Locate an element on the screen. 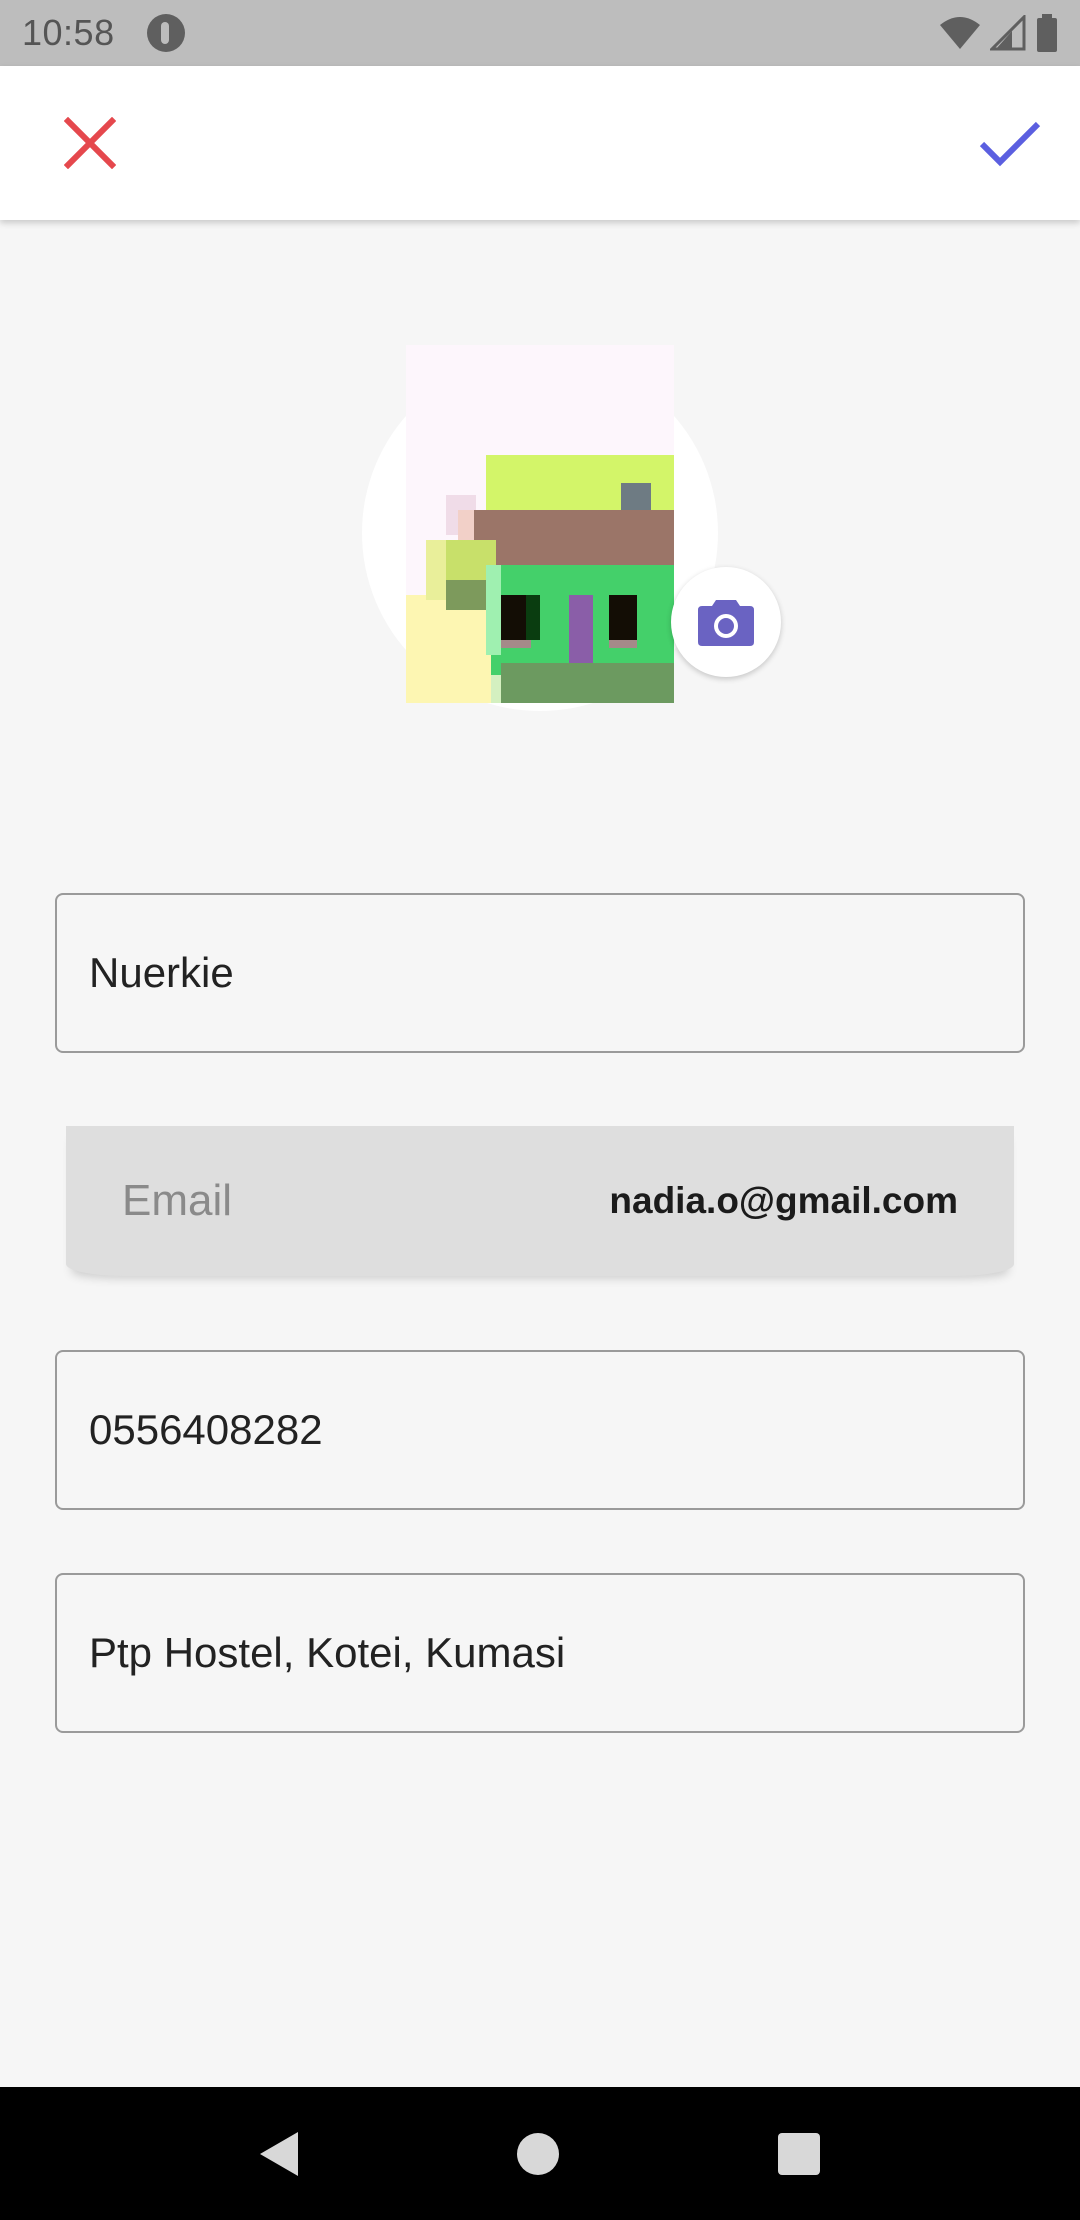  battery-icon is located at coordinates (1047, 33).